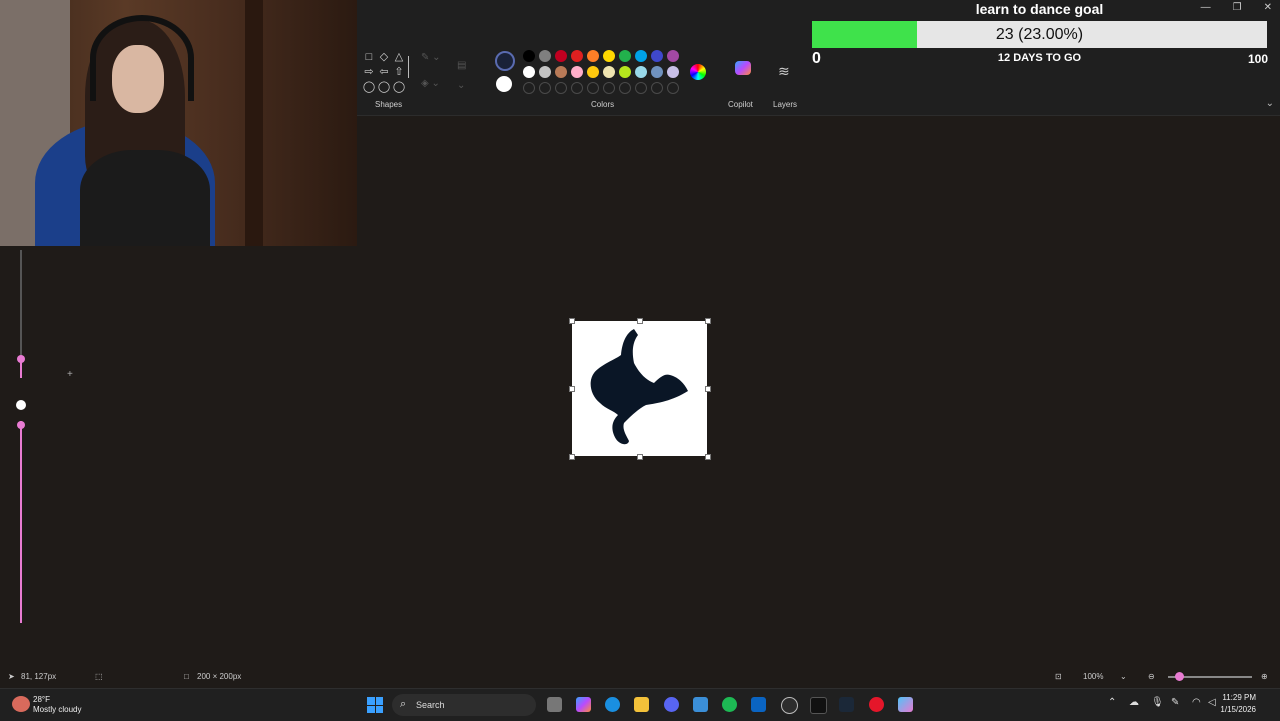 The width and height of the screenshot is (1280, 721). What do you see at coordinates (1134, 702) in the screenshot?
I see `onedrive-icon: ☁` at bounding box center [1134, 702].